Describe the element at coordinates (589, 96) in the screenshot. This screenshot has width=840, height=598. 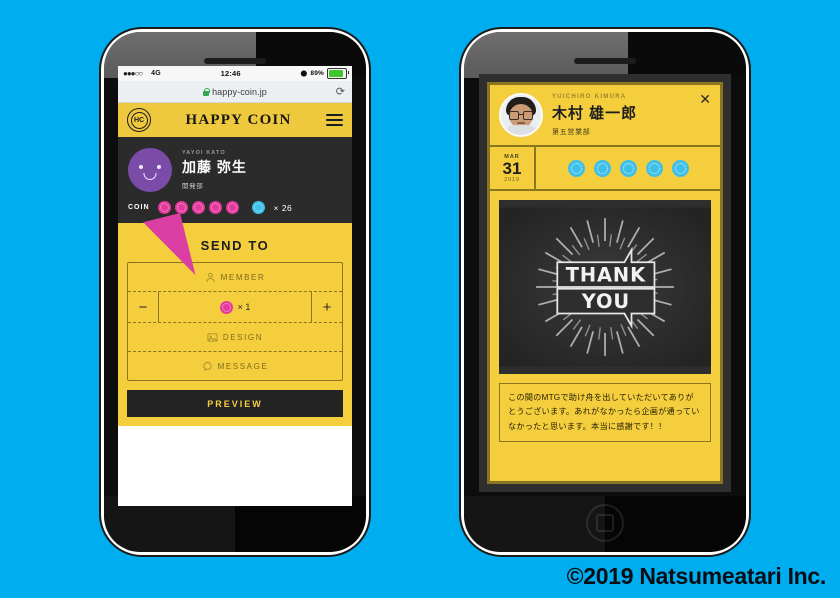
I see `card-name-romaji: YUICHIRO KIMURA` at that location.